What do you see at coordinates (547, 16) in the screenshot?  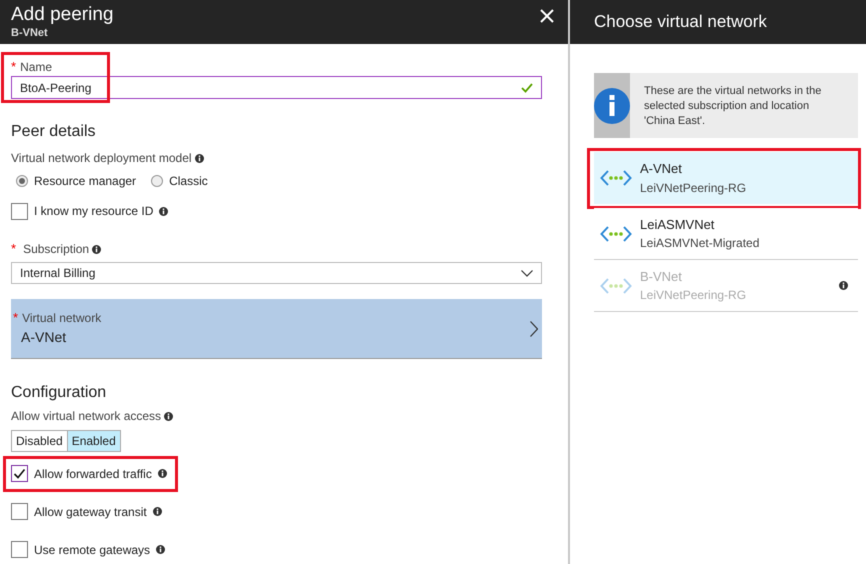 I see `close-icon` at bounding box center [547, 16].